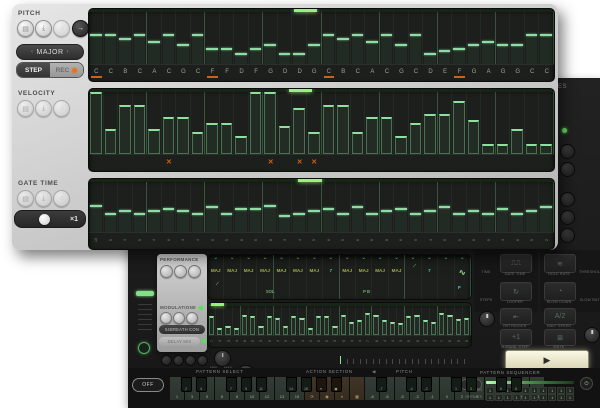 This screenshot has width=600, height=408. What do you see at coordinates (201, 384) in the screenshot?
I see `black-key-4: 4` at bounding box center [201, 384].